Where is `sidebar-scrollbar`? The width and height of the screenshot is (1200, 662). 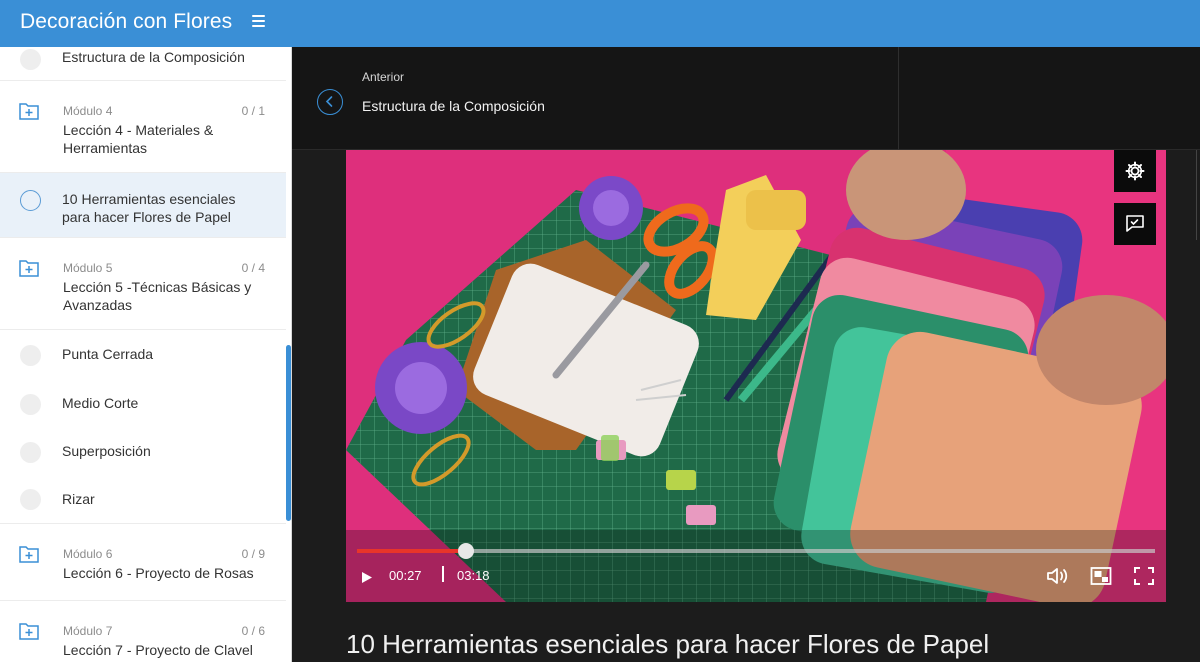
sidebar-scrollbar is located at coordinates (288, 433).